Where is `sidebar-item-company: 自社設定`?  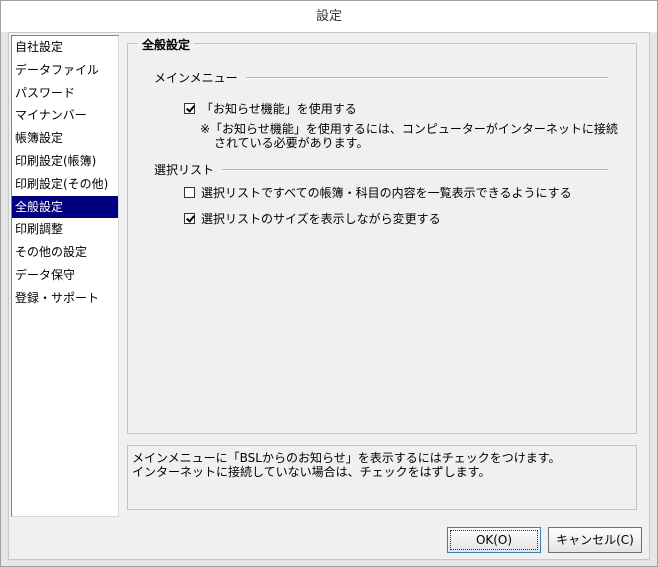 sidebar-item-company: 自社設定 is located at coordinates (65, 47).